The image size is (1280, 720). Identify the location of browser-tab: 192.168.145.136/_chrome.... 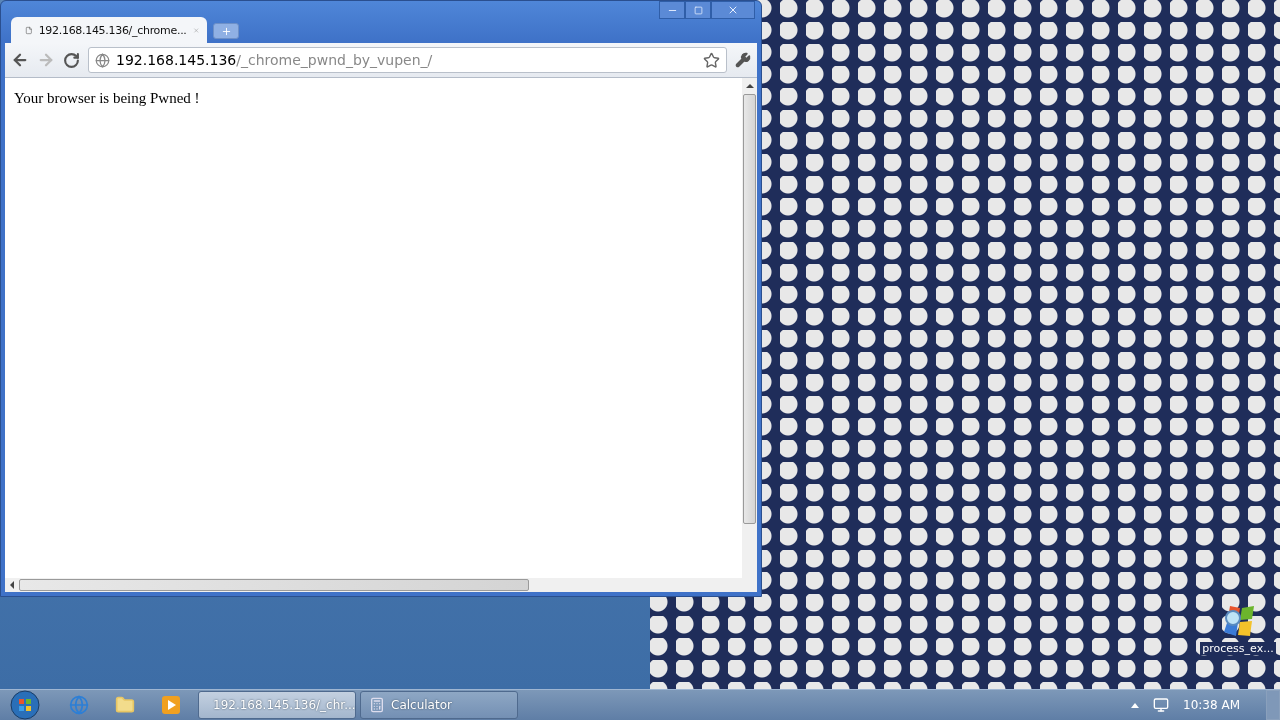
(109, 30).